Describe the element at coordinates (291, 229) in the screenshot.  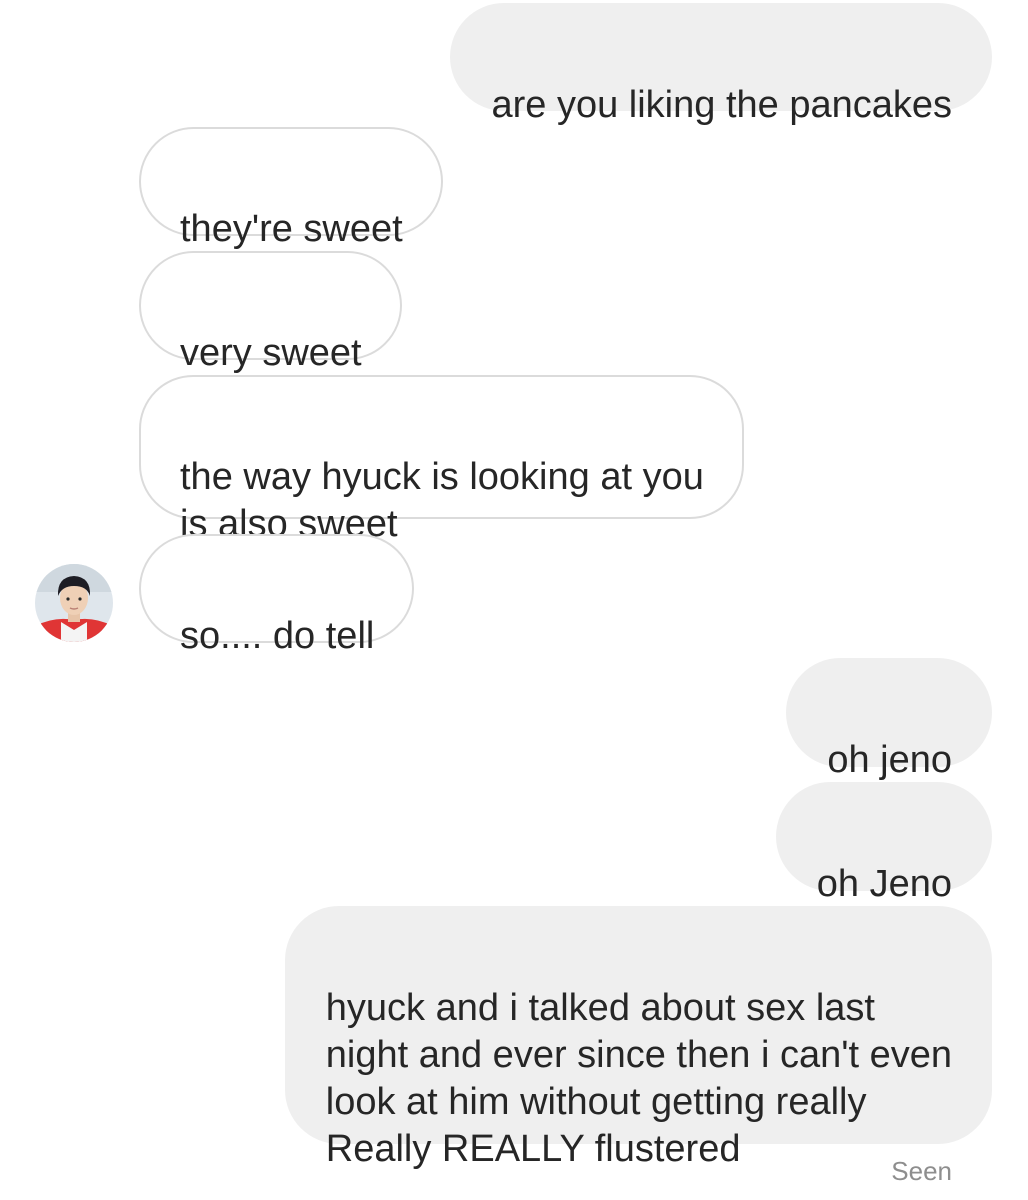
I see `message-text: they're sweet` at that location.